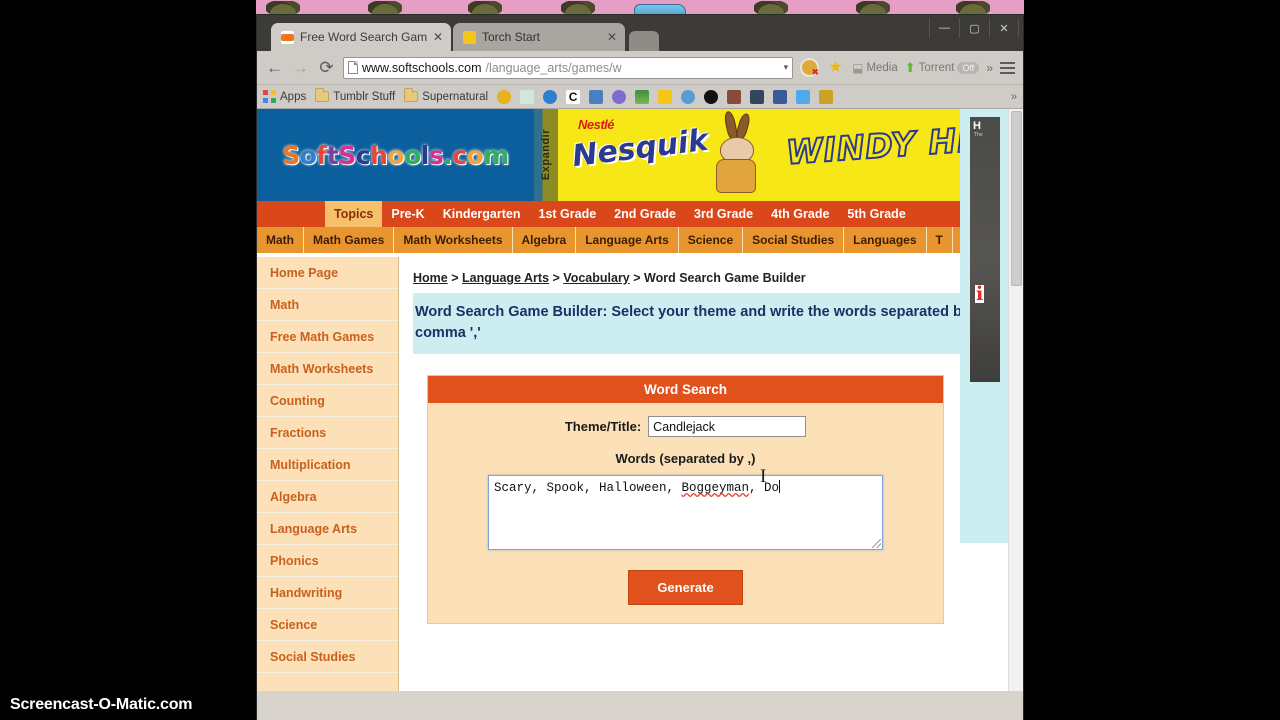 Image resolution: width=1280 pixels, height=720 pixels. I want to click on logo-letter: f, so click(321, 155).